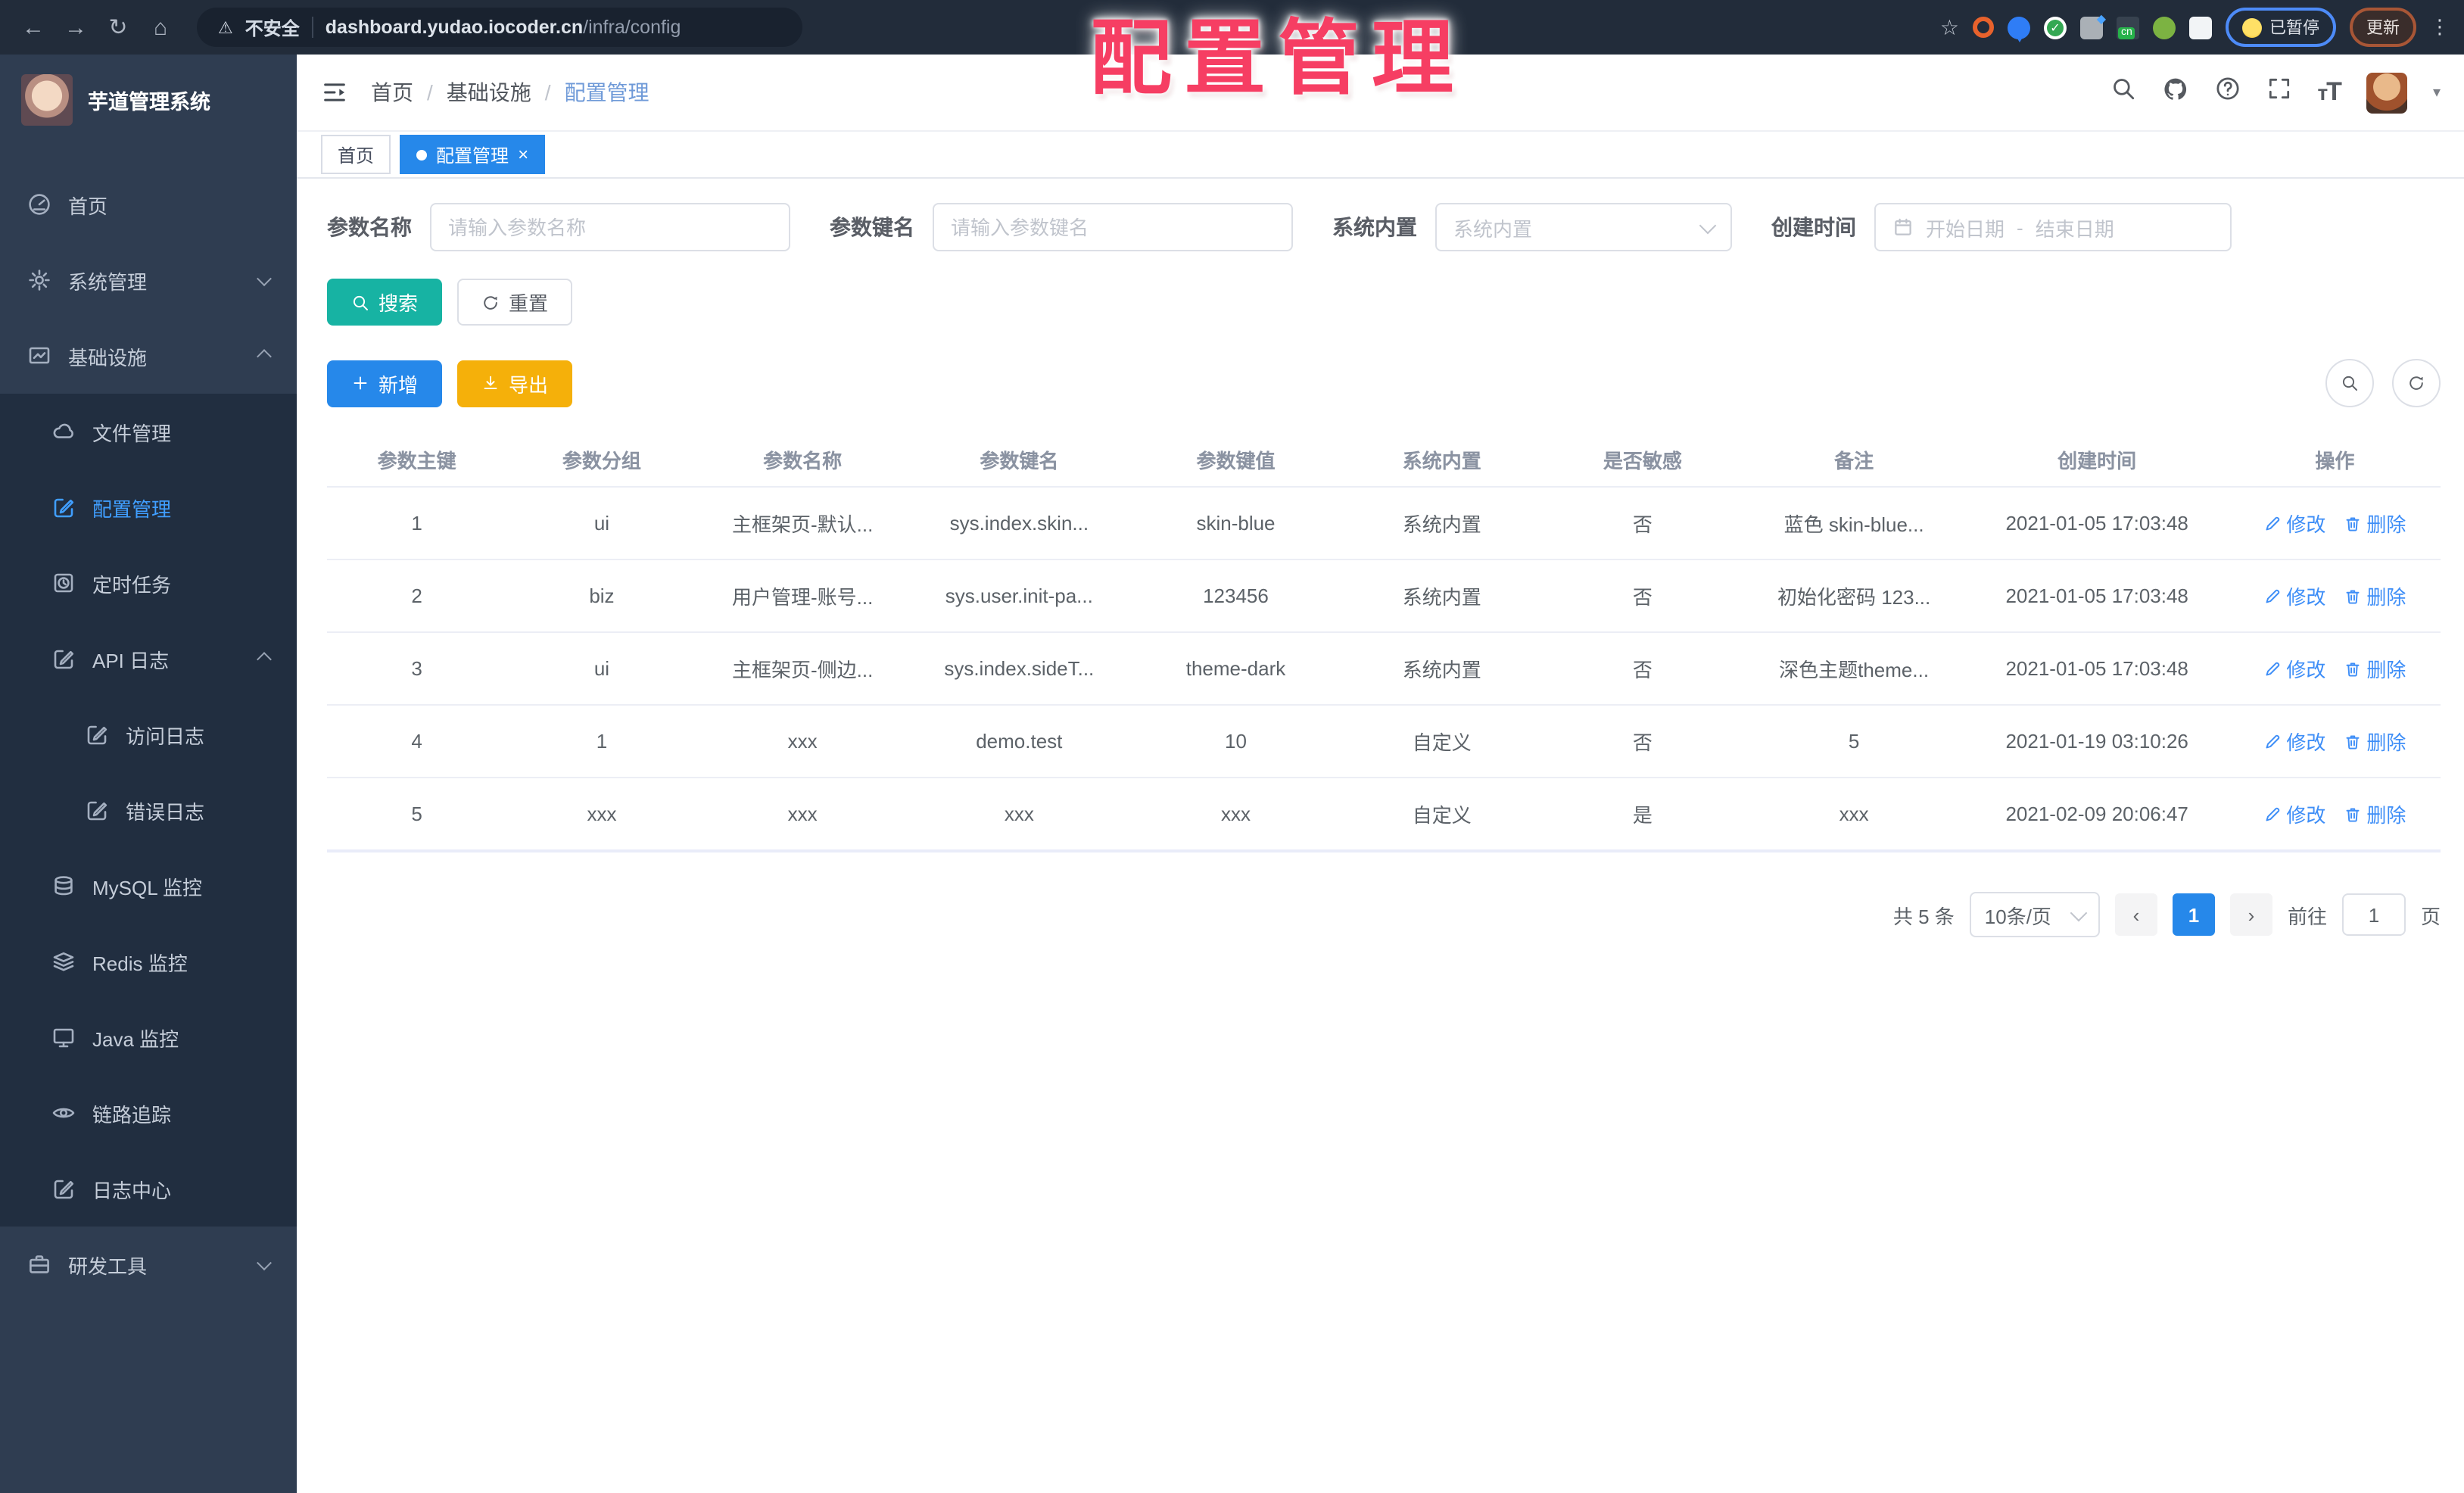  I want to click on refresh-button, so click(2416, 383).